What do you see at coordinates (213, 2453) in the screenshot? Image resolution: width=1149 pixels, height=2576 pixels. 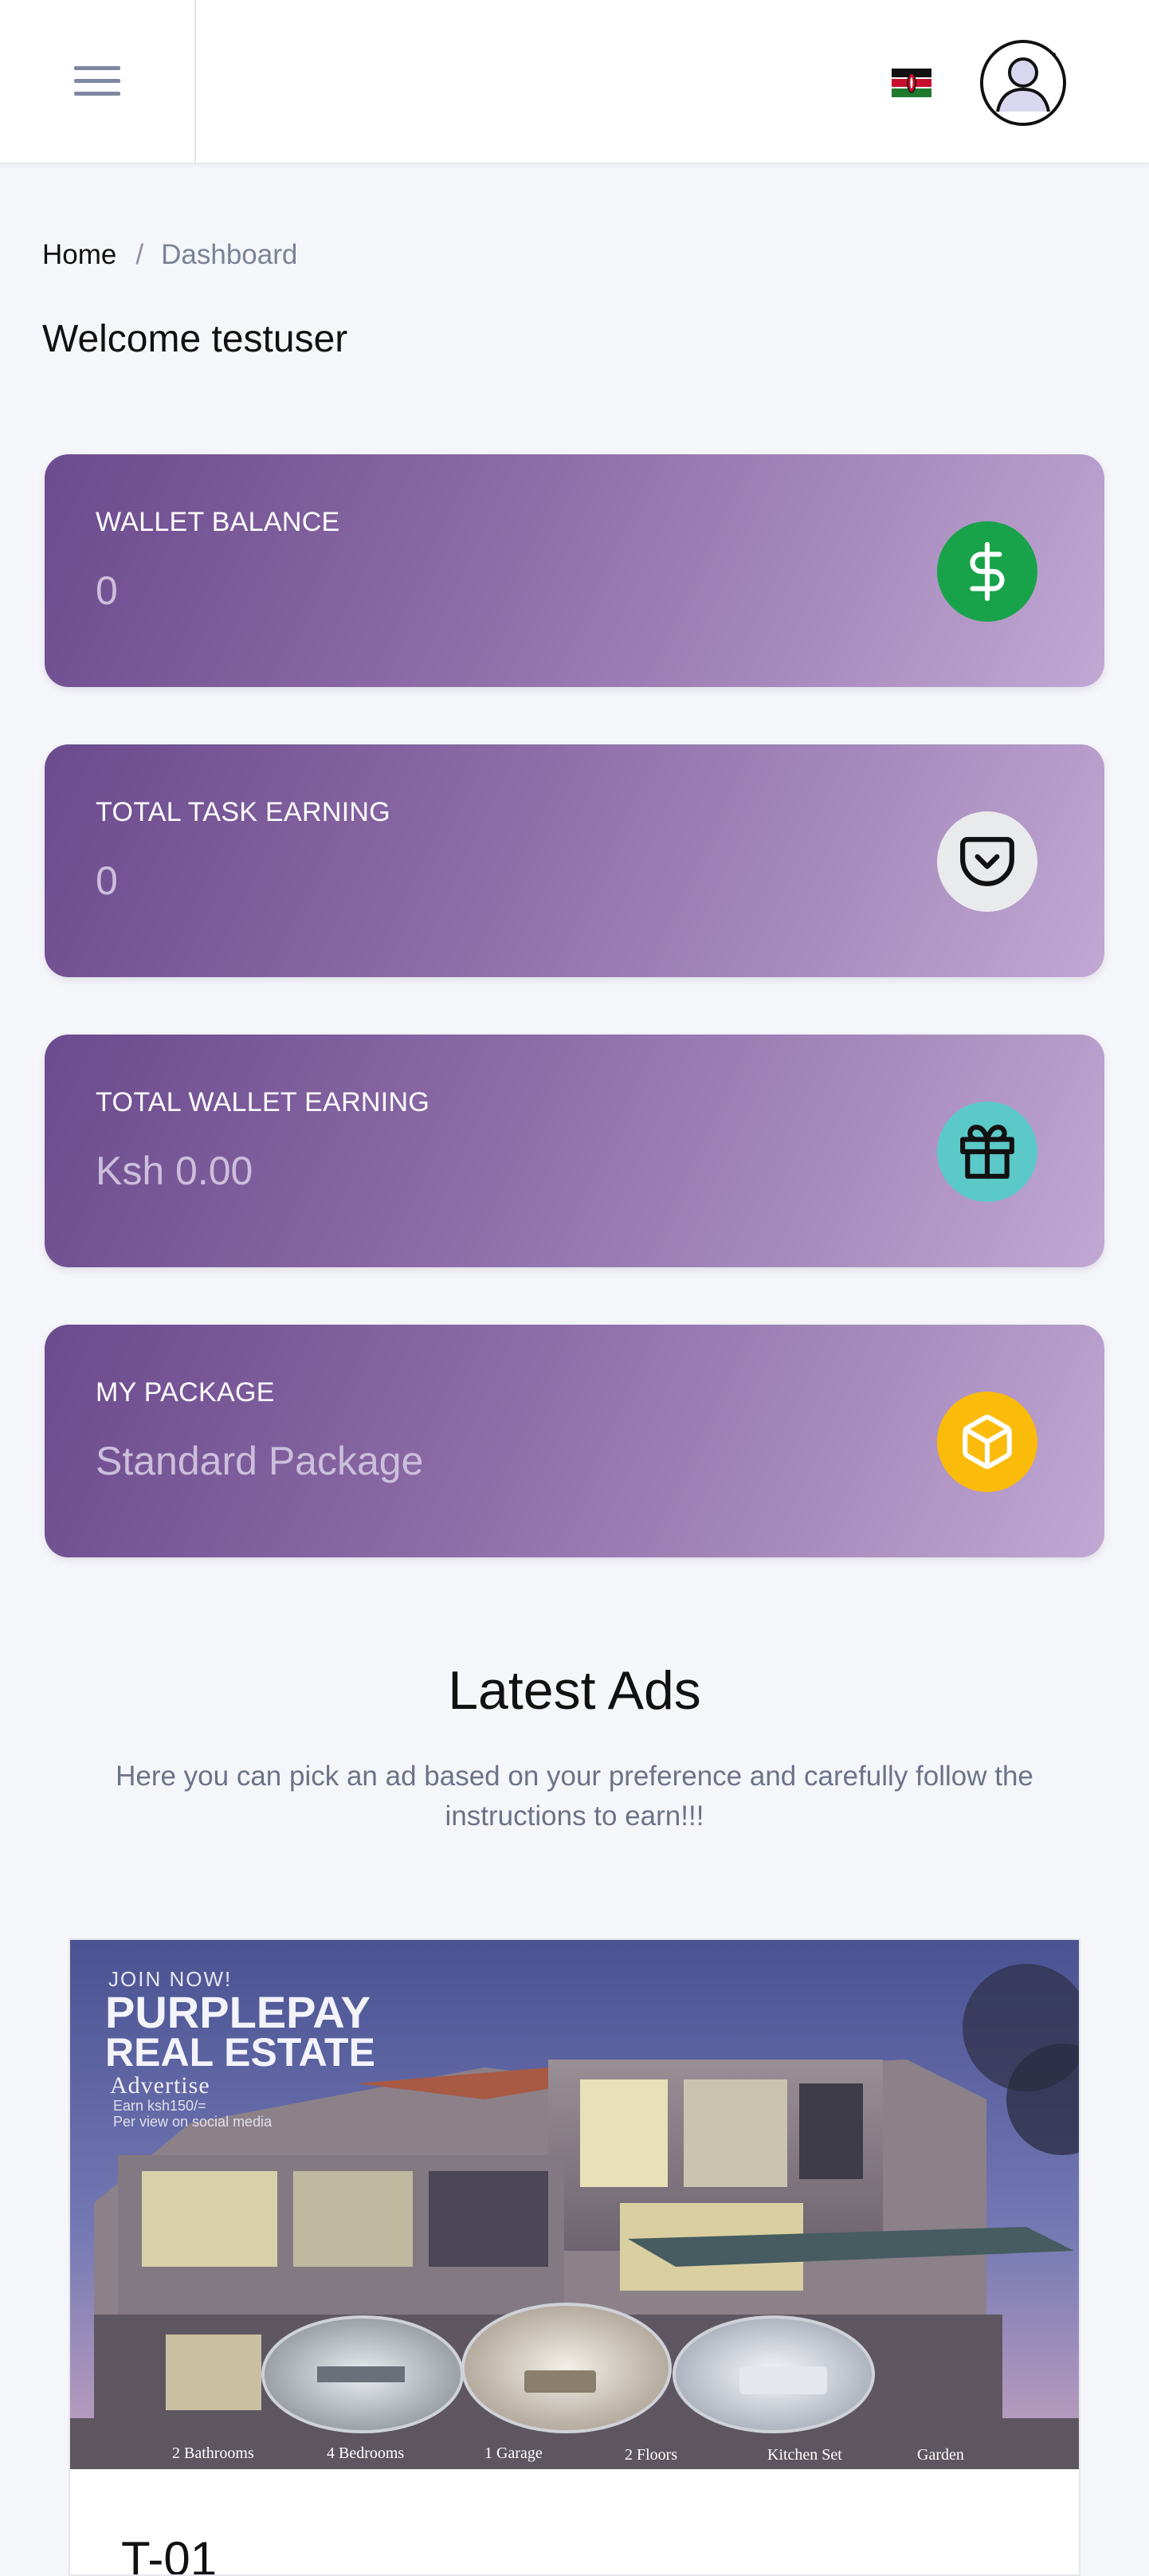 I see `svg-text: 2 Bathrooms` at bounding box center [213, 2453].